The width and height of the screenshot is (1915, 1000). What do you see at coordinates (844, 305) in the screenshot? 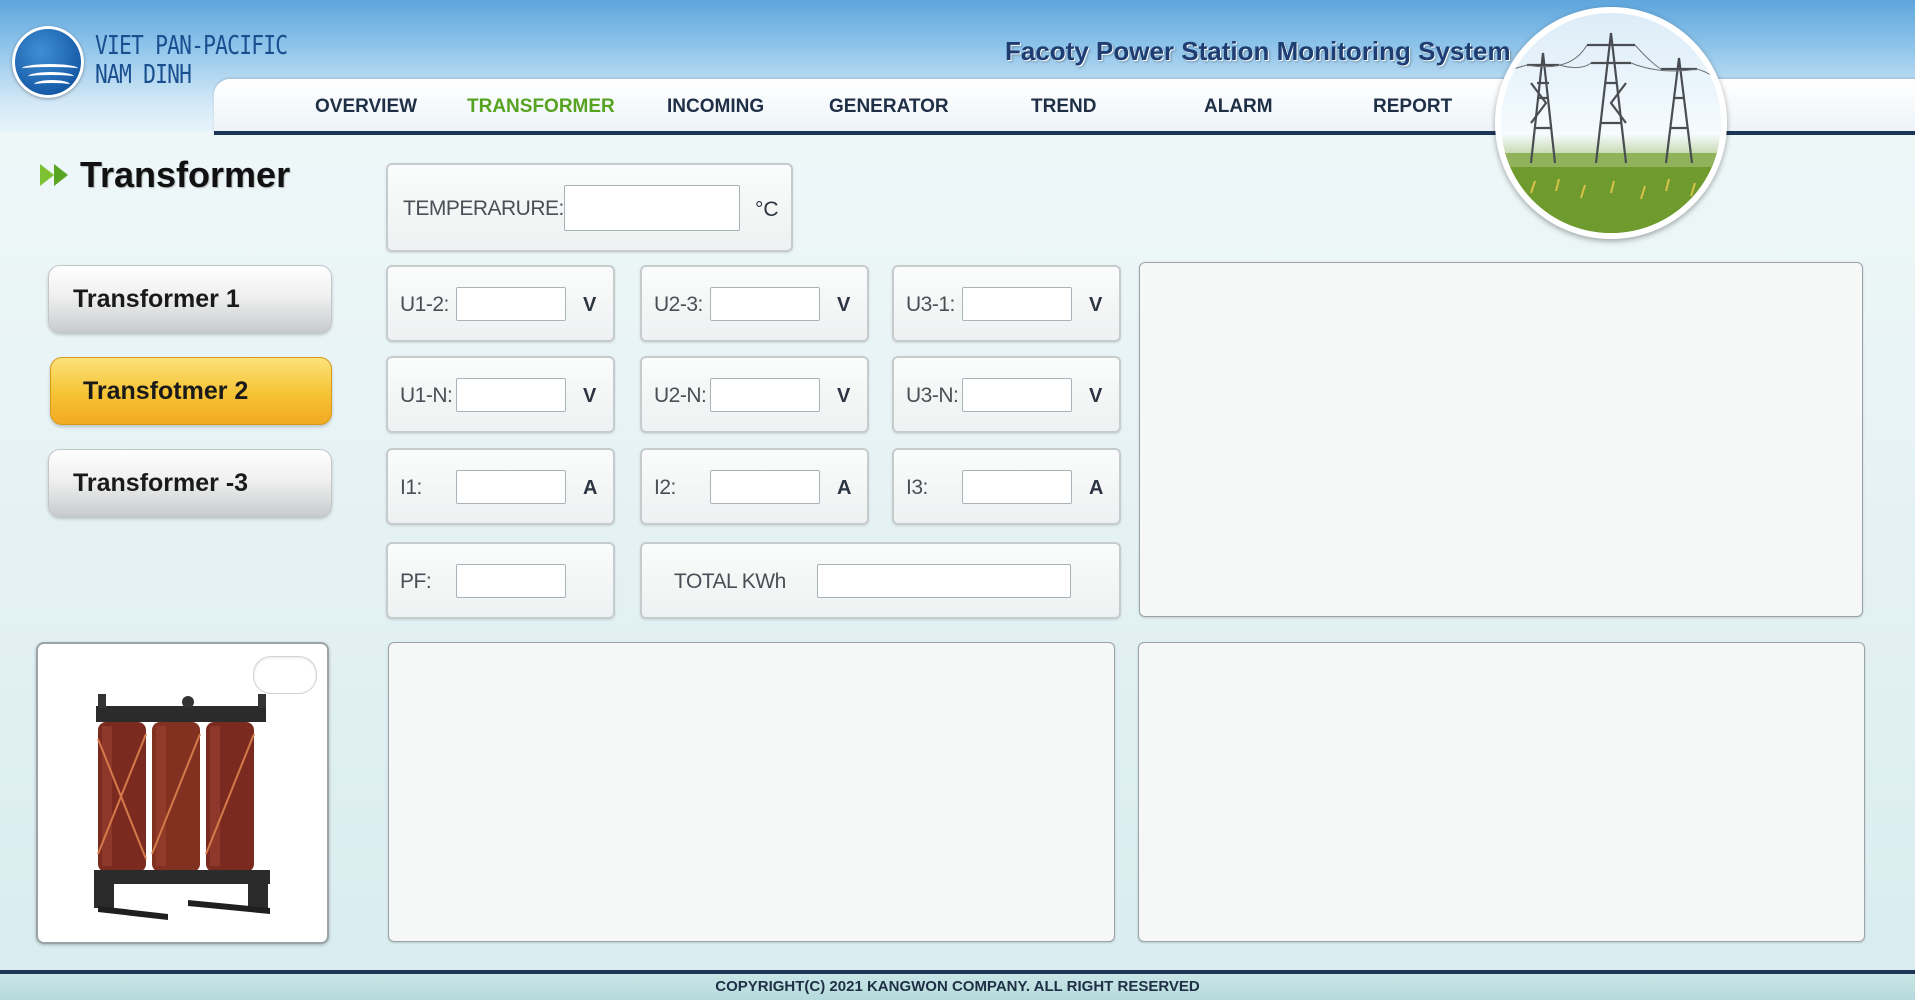
I see `u23-unit: V` at bounding box center [844, 305].